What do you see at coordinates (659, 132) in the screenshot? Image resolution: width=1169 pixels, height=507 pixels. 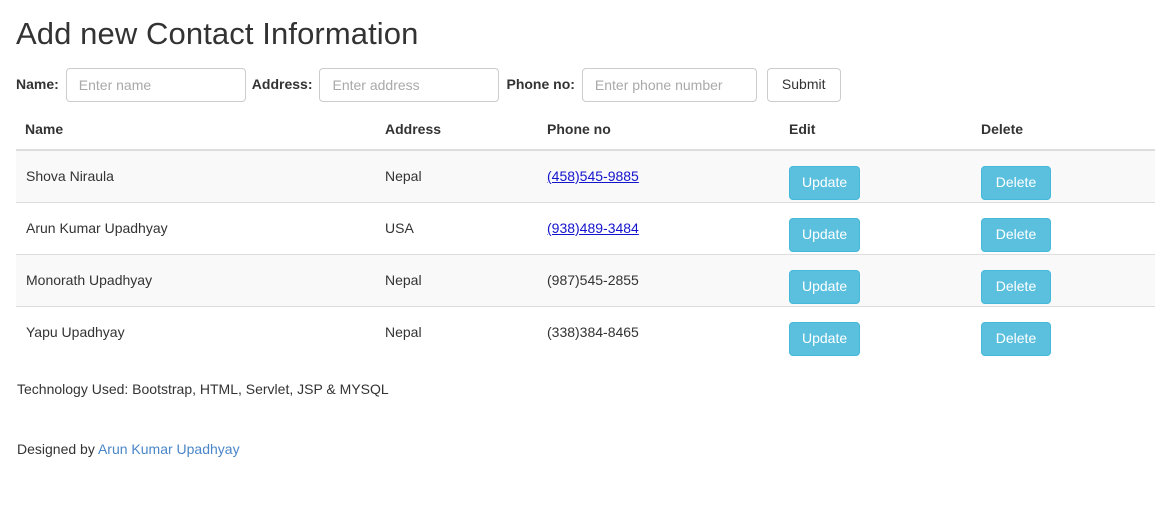 I see `column-header-phone: Phone no` at bounding box center [659, 132].